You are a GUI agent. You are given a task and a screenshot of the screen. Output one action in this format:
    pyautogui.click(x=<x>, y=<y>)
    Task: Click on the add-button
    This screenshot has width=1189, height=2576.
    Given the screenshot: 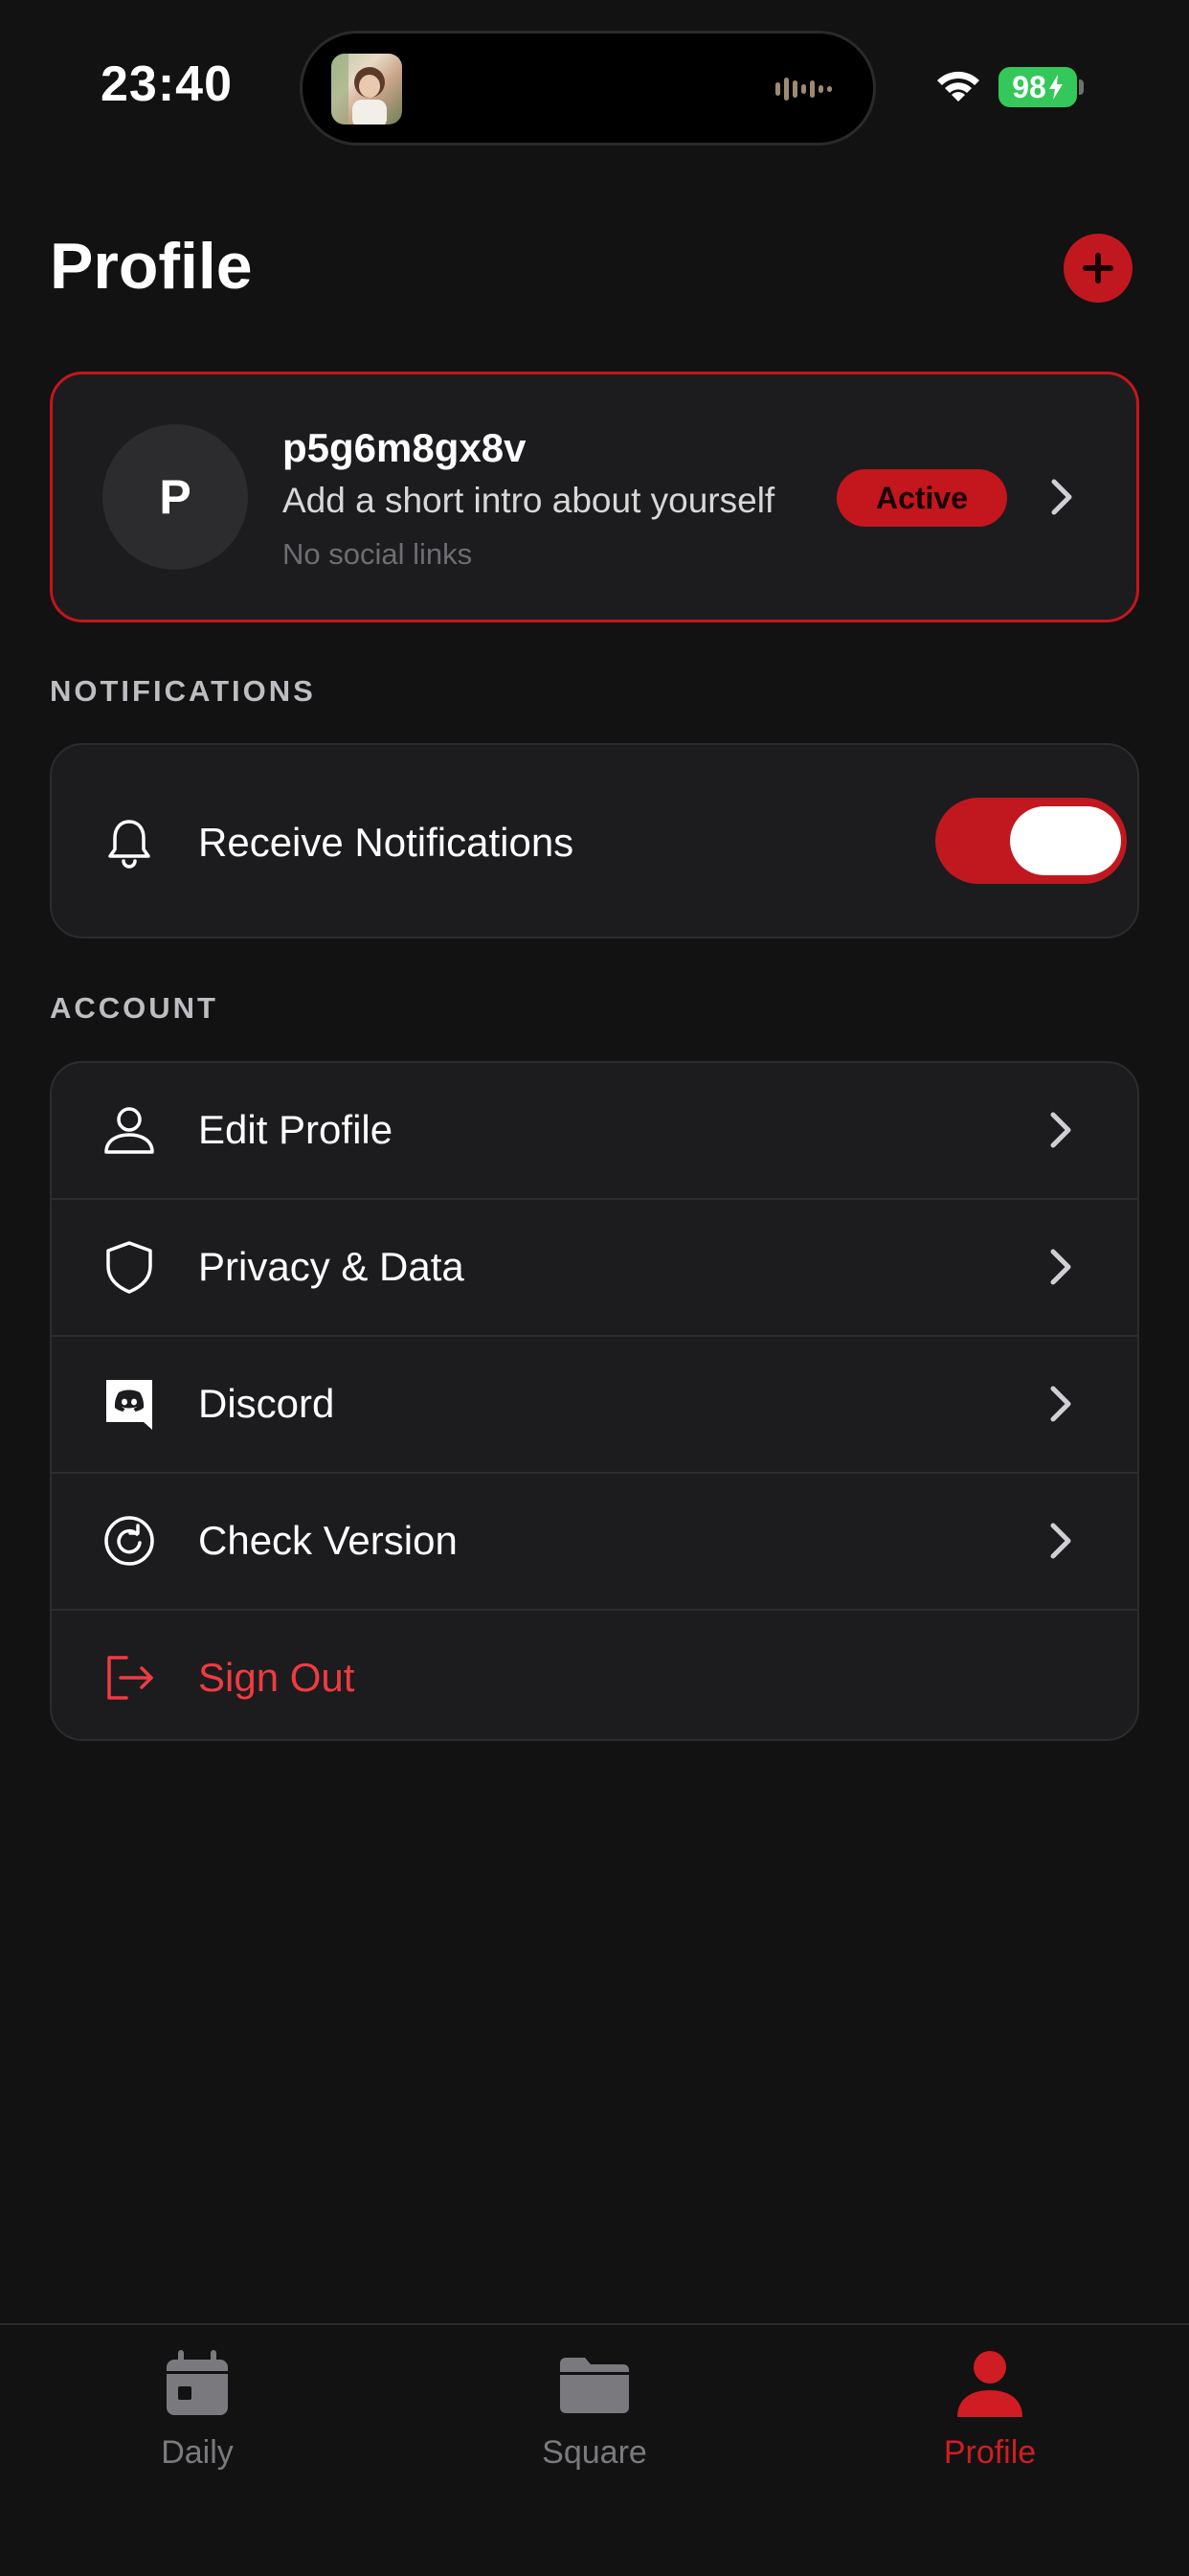 What is the action you would take?
    pyautogui.click(x=1098, y=268)
    